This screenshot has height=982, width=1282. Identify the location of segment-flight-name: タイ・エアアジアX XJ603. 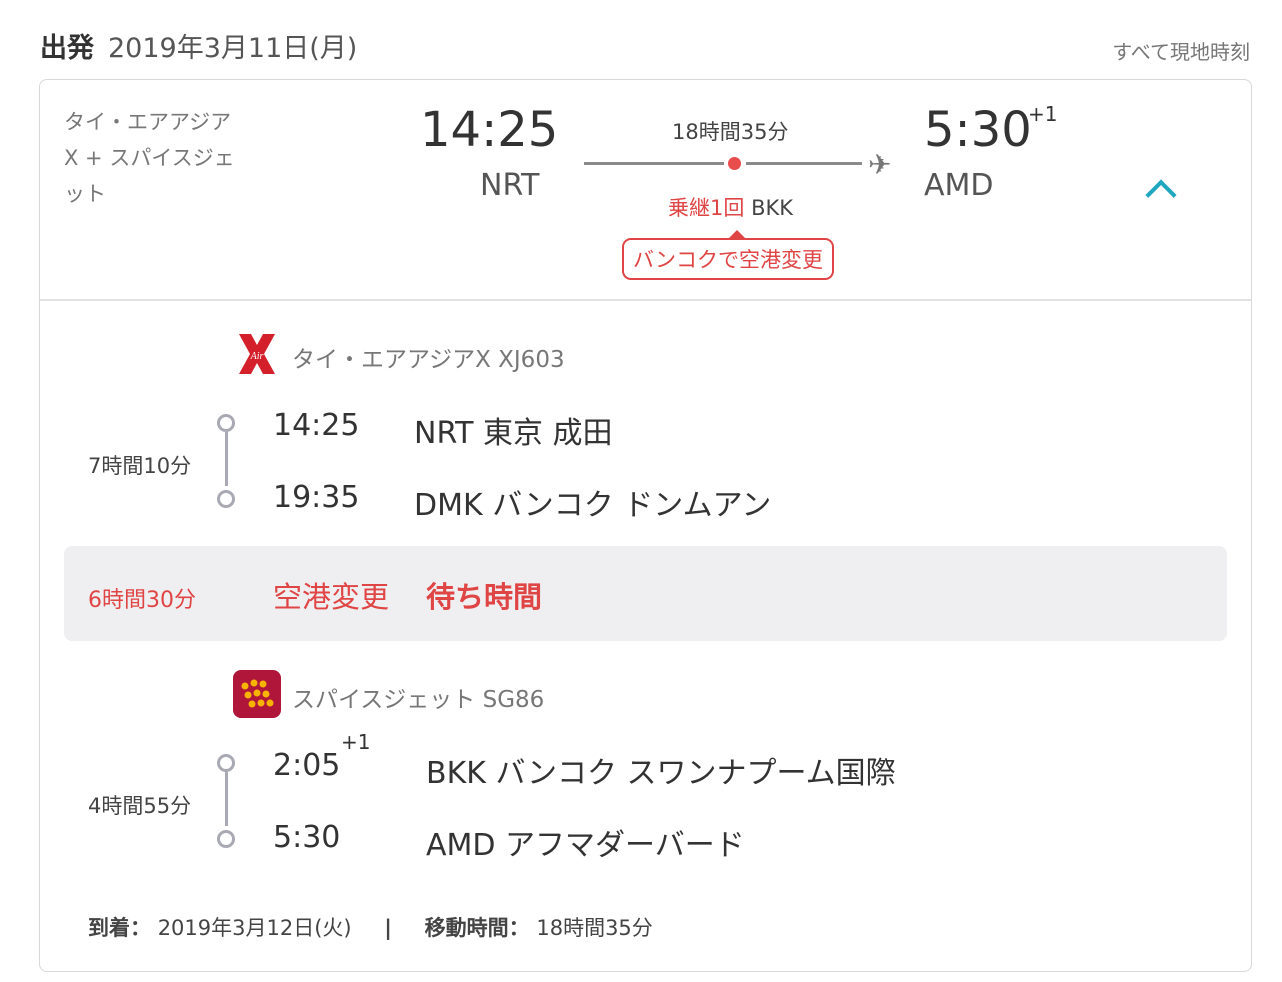
(428, 360).